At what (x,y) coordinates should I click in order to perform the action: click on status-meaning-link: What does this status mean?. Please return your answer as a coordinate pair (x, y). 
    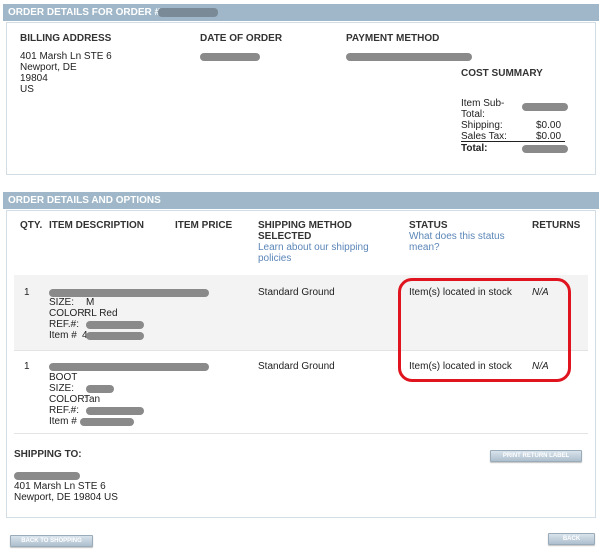
    Looking at the image, I should click on (466, 242).